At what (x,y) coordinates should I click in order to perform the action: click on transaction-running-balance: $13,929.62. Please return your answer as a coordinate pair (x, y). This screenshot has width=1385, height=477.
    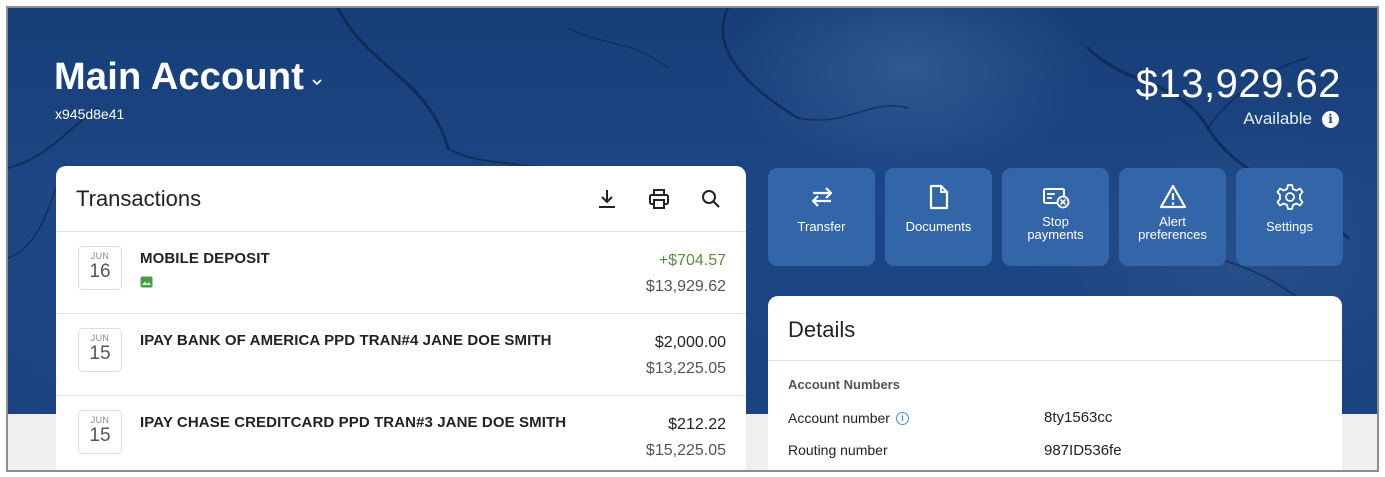
    Looking at the image, I should click on (685, 286).